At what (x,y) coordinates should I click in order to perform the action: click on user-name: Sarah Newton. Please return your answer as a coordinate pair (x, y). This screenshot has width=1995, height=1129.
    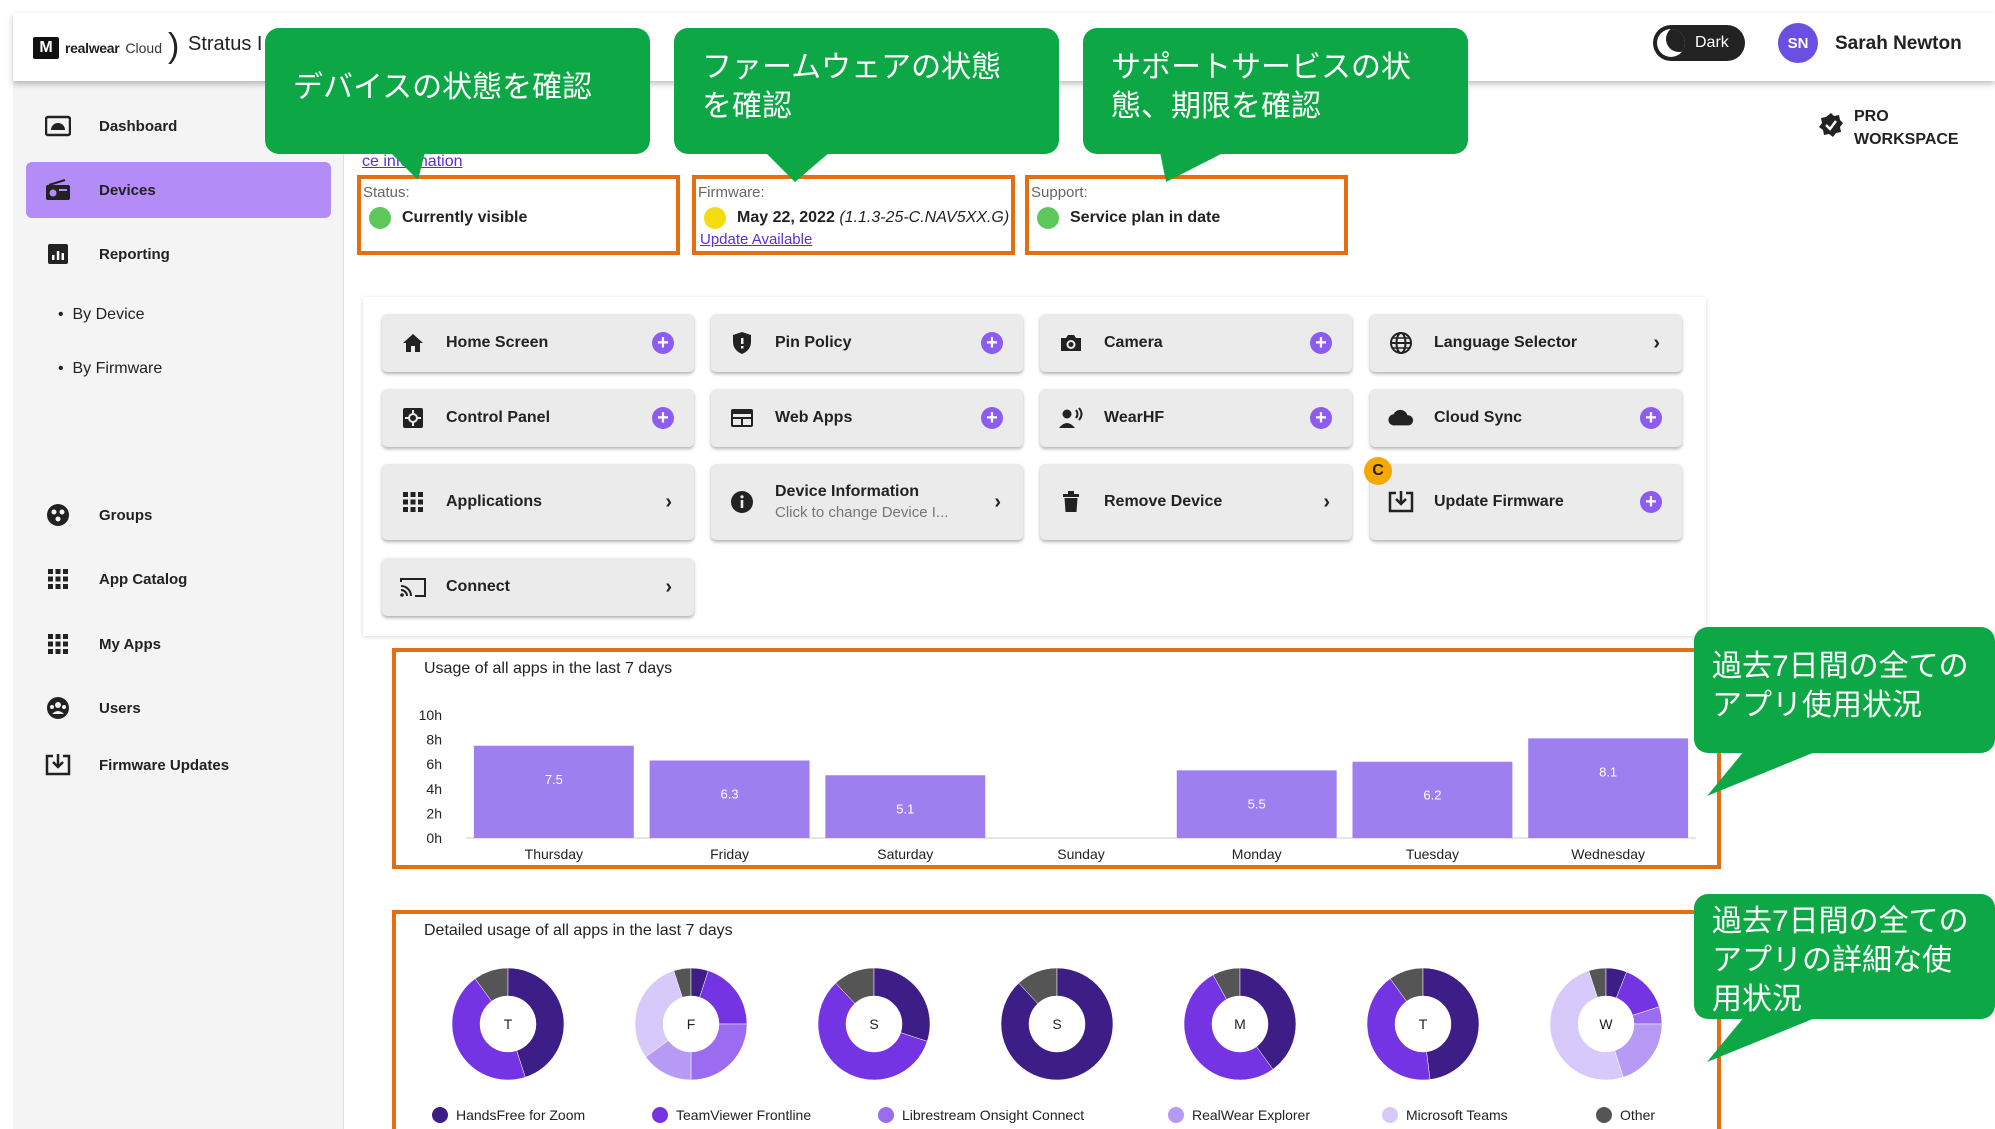
    Looking at the image, I should click on (1898, 44).